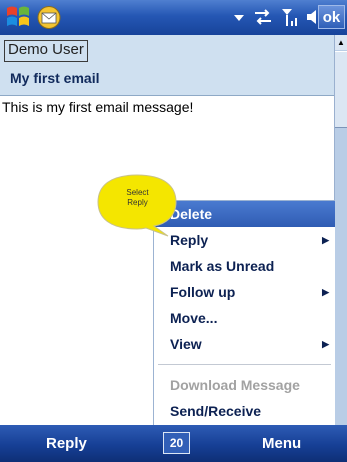  I want to click on message-subject: My first email, so click(55, 78).